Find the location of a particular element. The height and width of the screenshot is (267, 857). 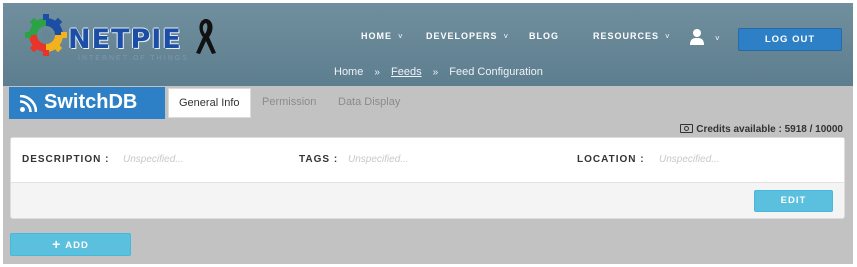

money-icon is located at coordinates (687, 128).